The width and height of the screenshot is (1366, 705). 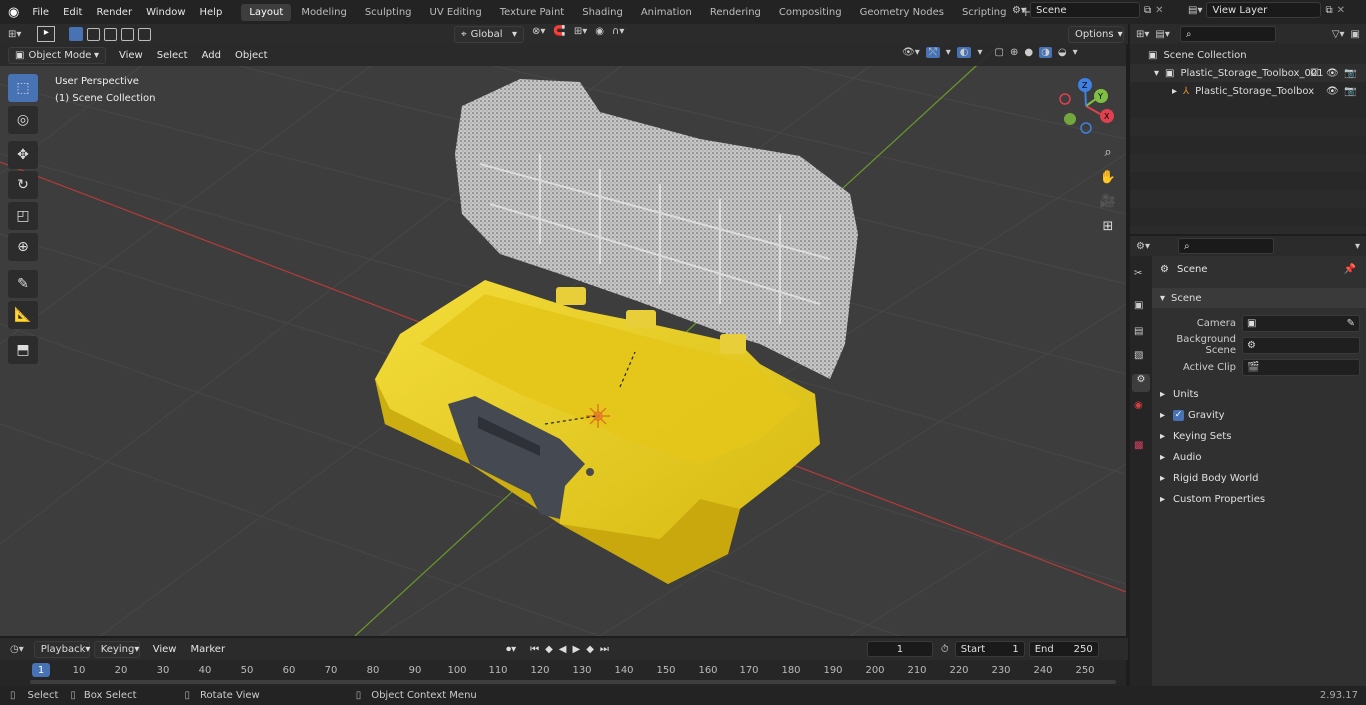 I want to click on scene-name-field: Scene, so click(x=1084, y=10).